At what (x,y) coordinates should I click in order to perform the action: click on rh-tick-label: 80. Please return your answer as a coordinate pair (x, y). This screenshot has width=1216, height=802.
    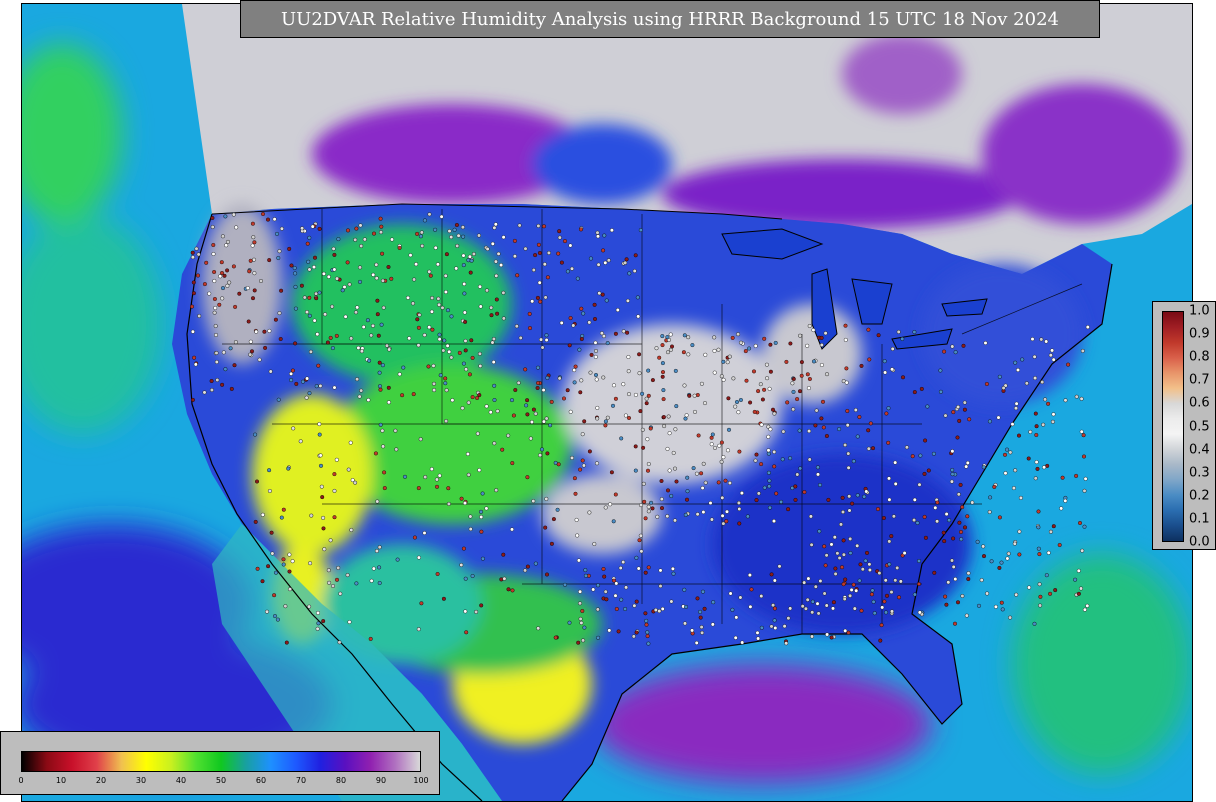
    Looking at the image, I should click on (341, 780).